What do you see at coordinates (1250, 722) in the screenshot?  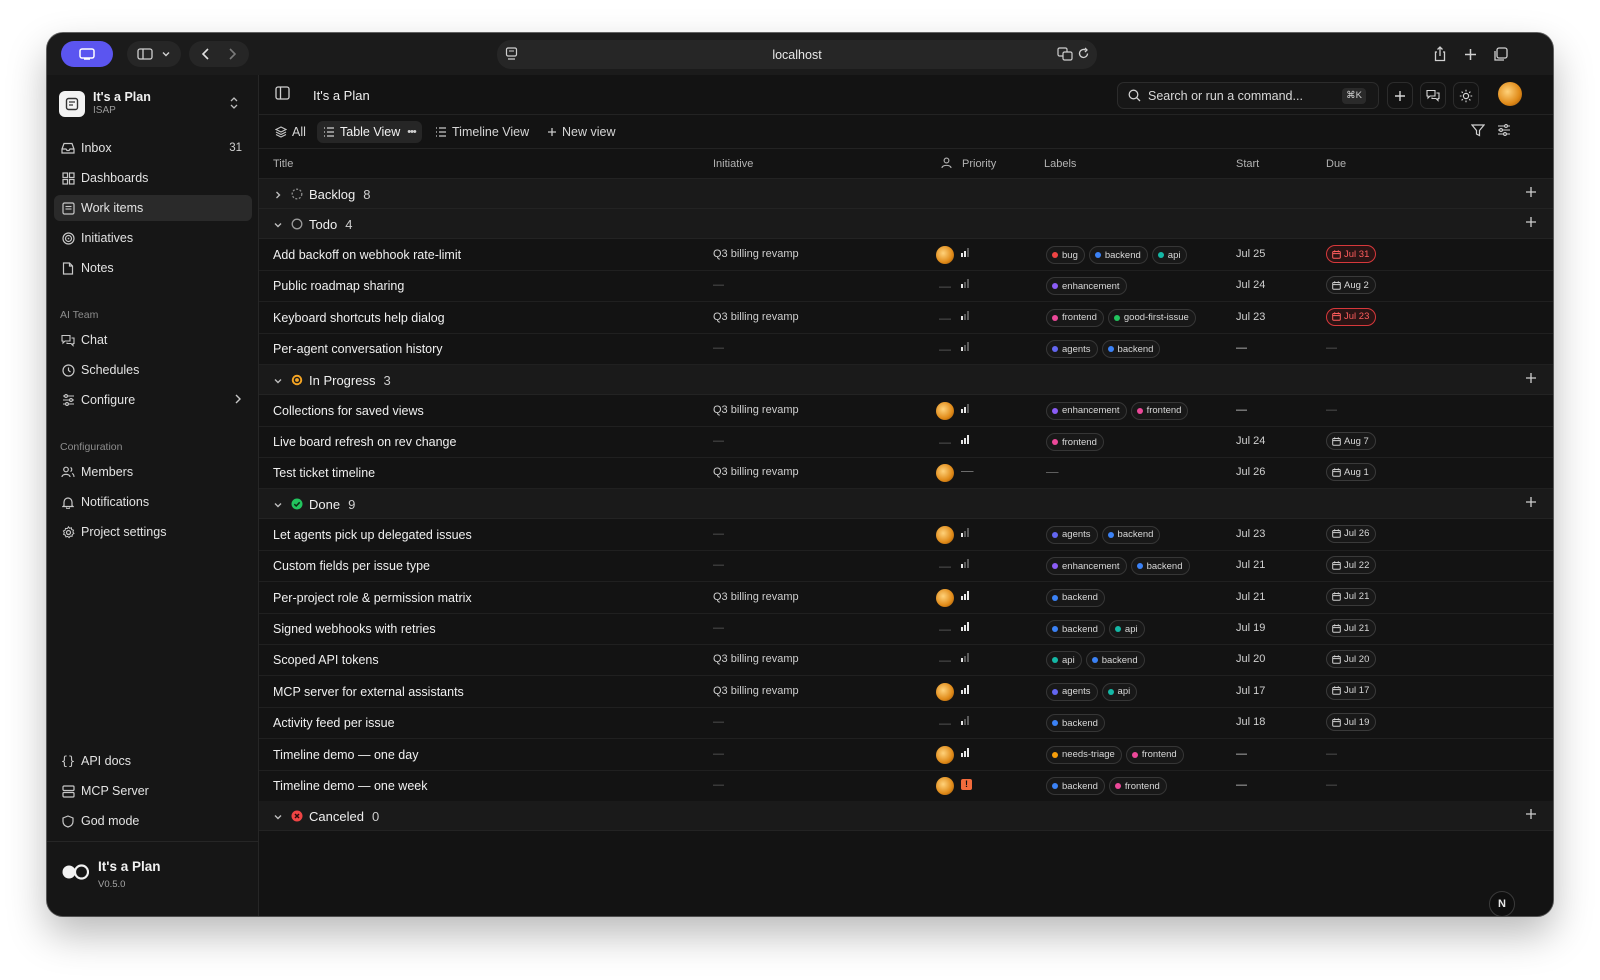 I see `row-start-date: Jul 18` at bounding box center [1250, 722].